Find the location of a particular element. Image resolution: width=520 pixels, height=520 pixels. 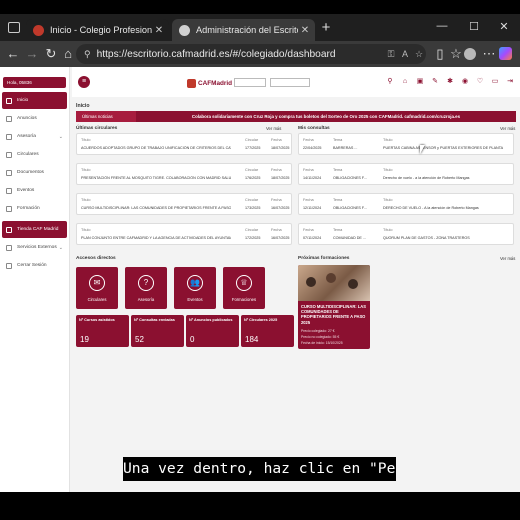

shortcut-eventos-button: 👥 Eventos is located at coordinates (195, 288).